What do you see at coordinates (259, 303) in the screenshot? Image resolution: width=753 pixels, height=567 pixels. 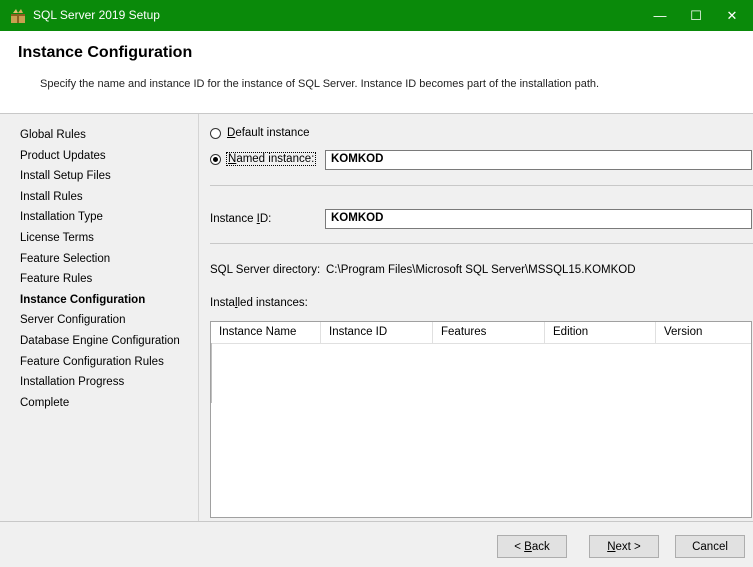 I see `installed-instances-label: Installed instances:` at bounding box center [259, 303].